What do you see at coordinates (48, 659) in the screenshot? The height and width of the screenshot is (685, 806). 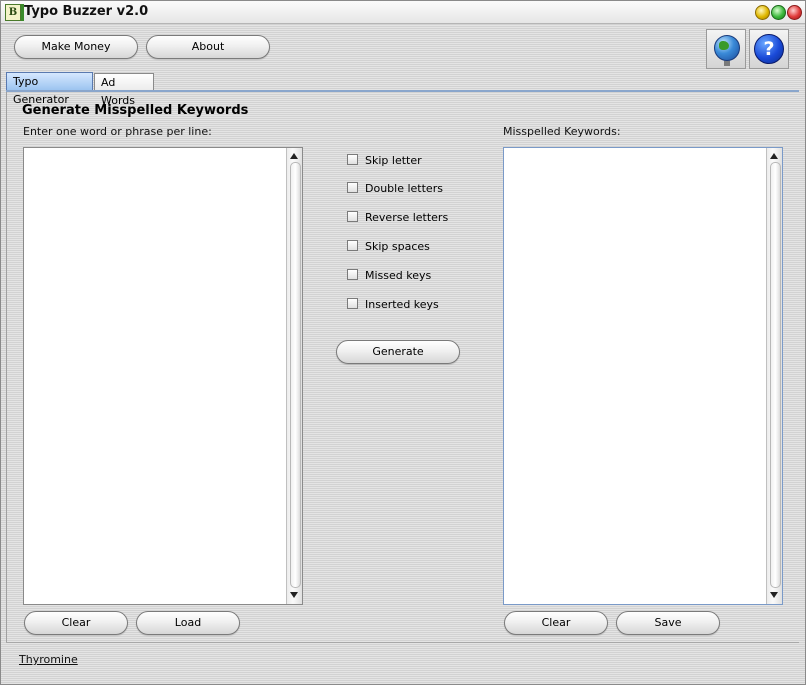 I see `footer-link: Thyromine` at bounding box center [48, 659].